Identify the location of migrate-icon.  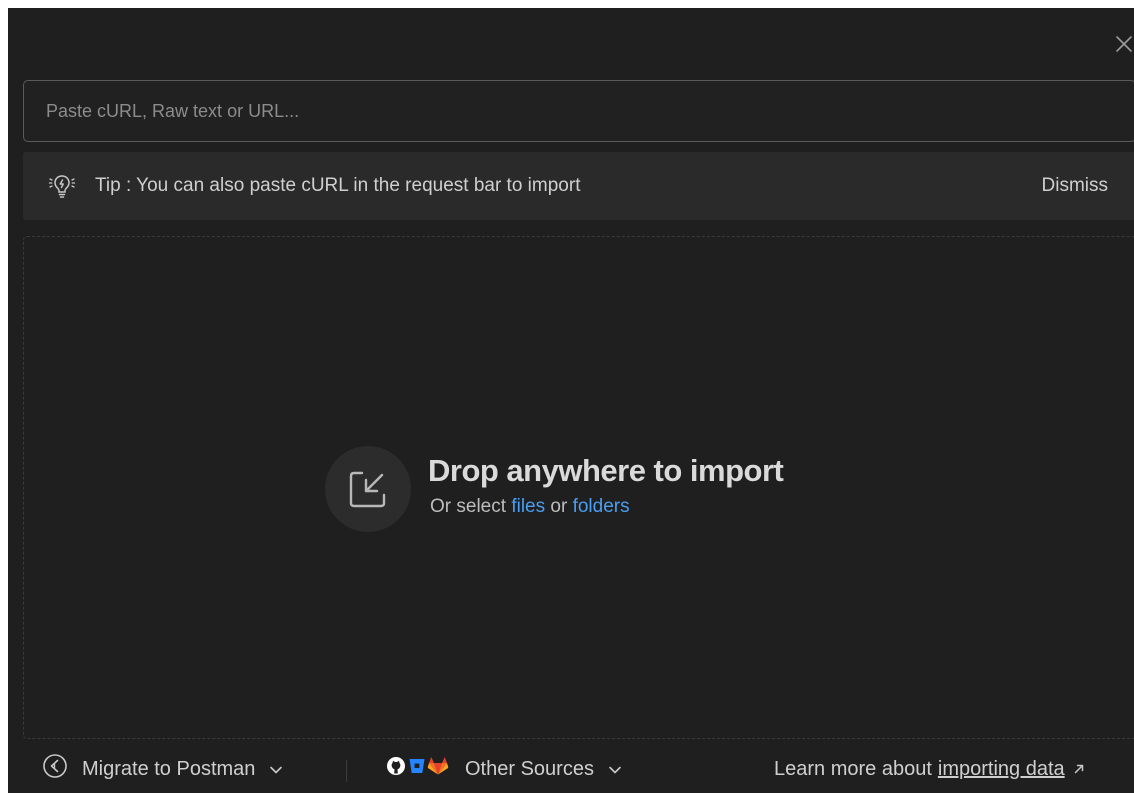
(55, 769).